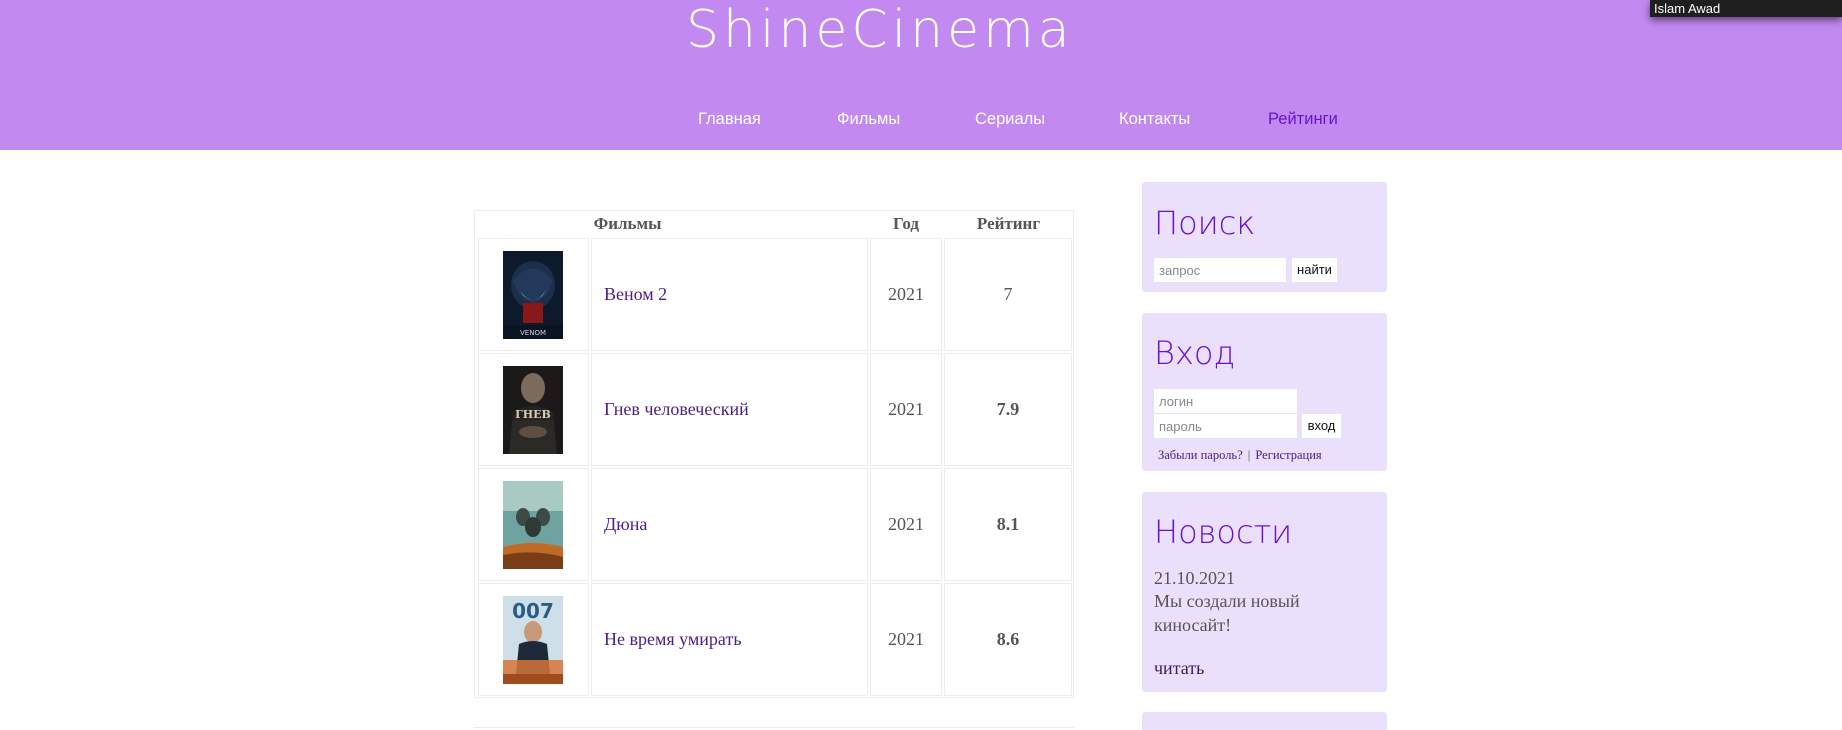 This screenshot has height=730, width=1842. I want to click on forgot-password-link: Забыли пароль?, so click(1200, 455).